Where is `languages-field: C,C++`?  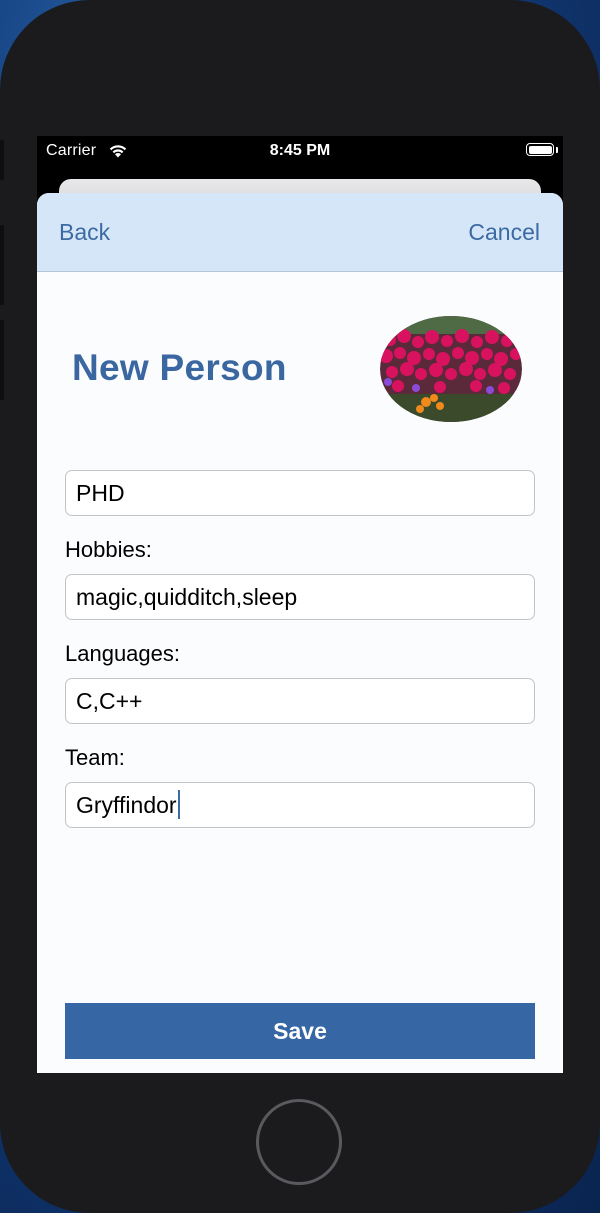
languages-field: C,C++ is located at coordinates (300, 701).